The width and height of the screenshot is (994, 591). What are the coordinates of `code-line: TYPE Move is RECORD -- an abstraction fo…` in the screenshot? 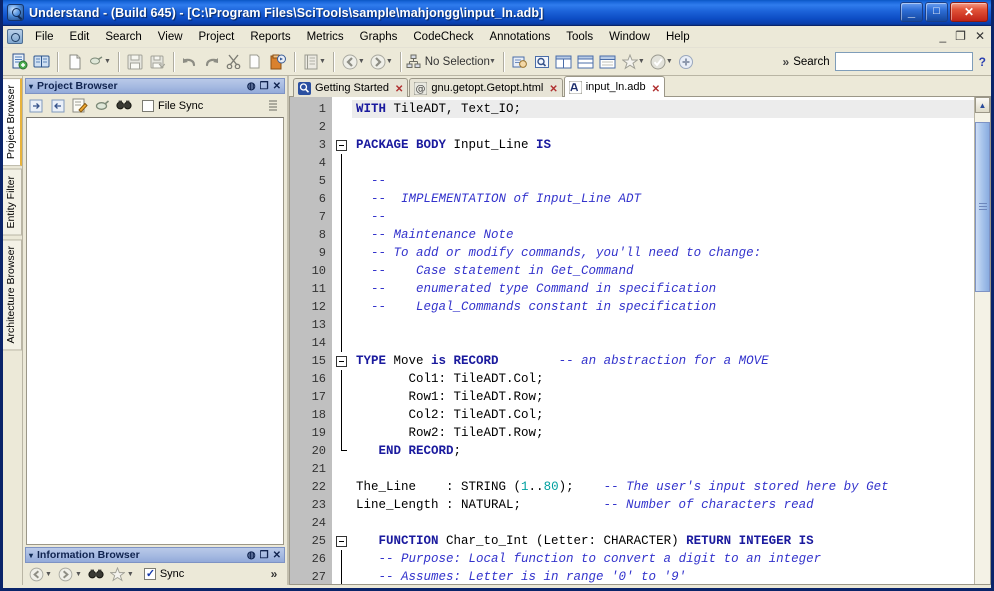 It's located at (663, 361).